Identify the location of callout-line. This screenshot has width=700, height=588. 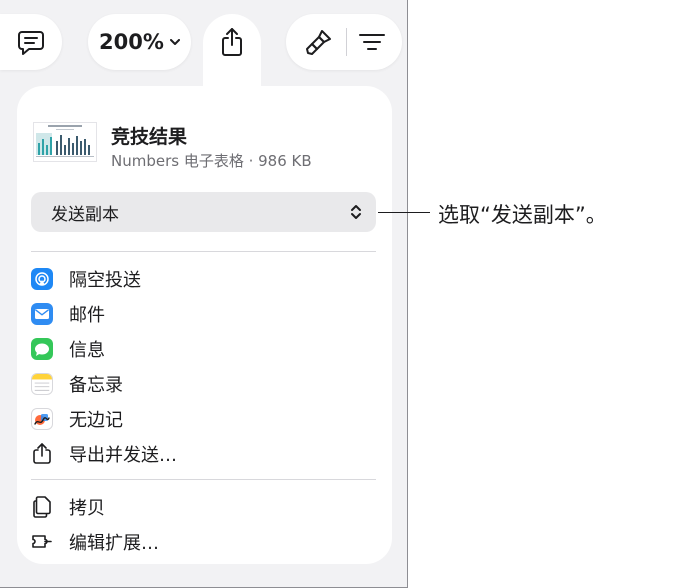
(404, 212).